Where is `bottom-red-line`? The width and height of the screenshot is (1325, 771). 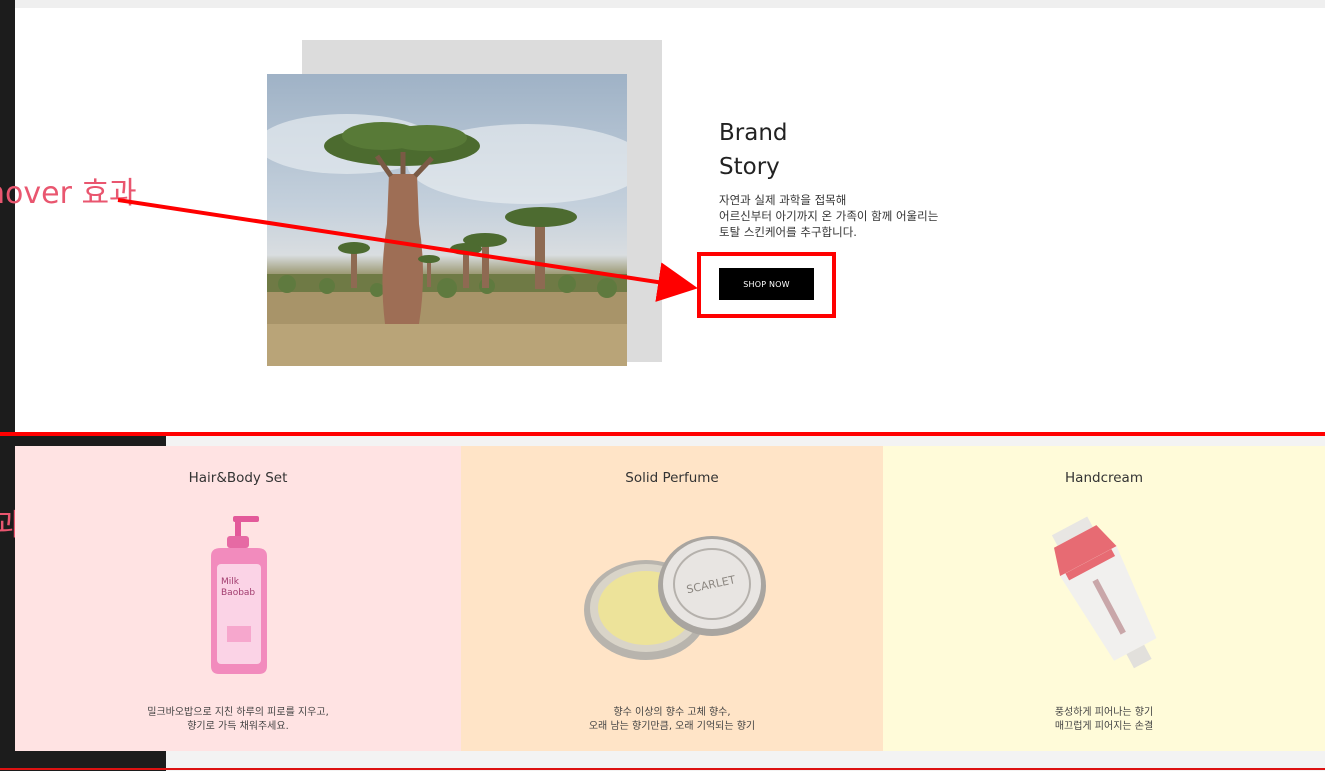
bottom-red-line is located at coordinates (662, 769).